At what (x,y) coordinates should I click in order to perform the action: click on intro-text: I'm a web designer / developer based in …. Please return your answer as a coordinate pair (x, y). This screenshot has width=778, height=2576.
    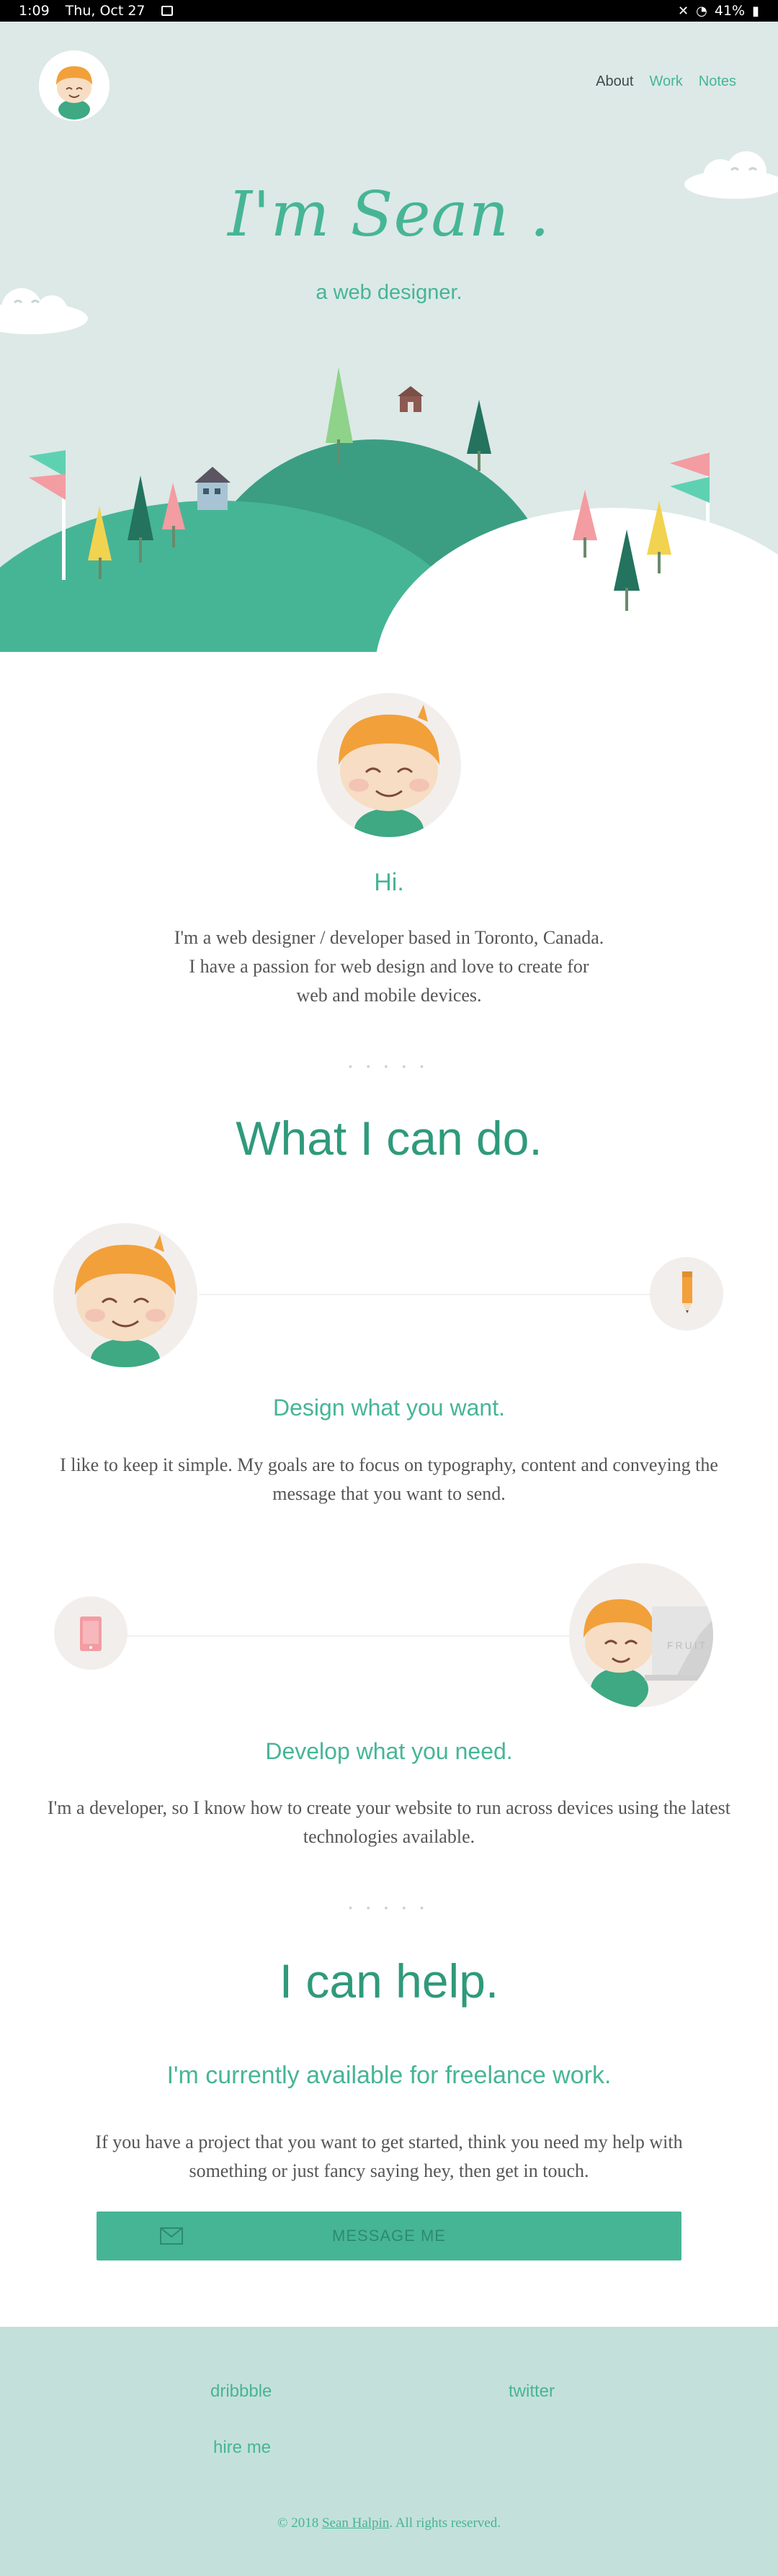
    Looking at the image, I should click on (389, 966).